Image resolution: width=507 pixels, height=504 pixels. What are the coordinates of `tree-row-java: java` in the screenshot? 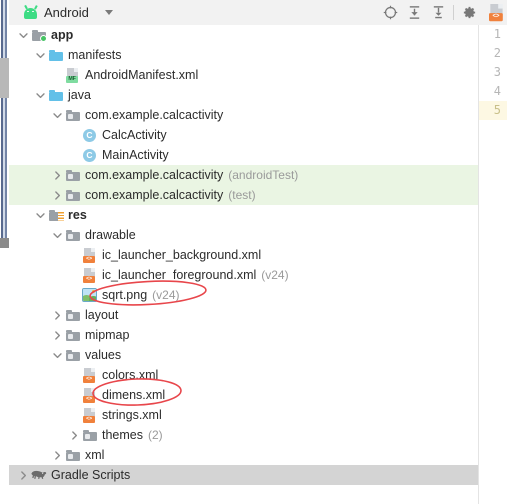 It's located at (243, 95).